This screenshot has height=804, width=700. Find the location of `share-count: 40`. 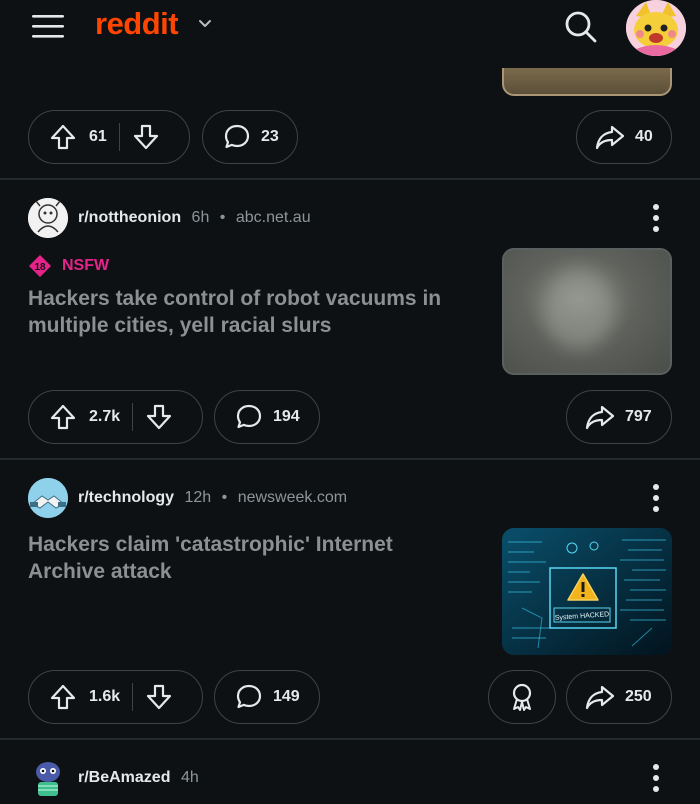

share-count: 40 is located at coordinates (644, 136).